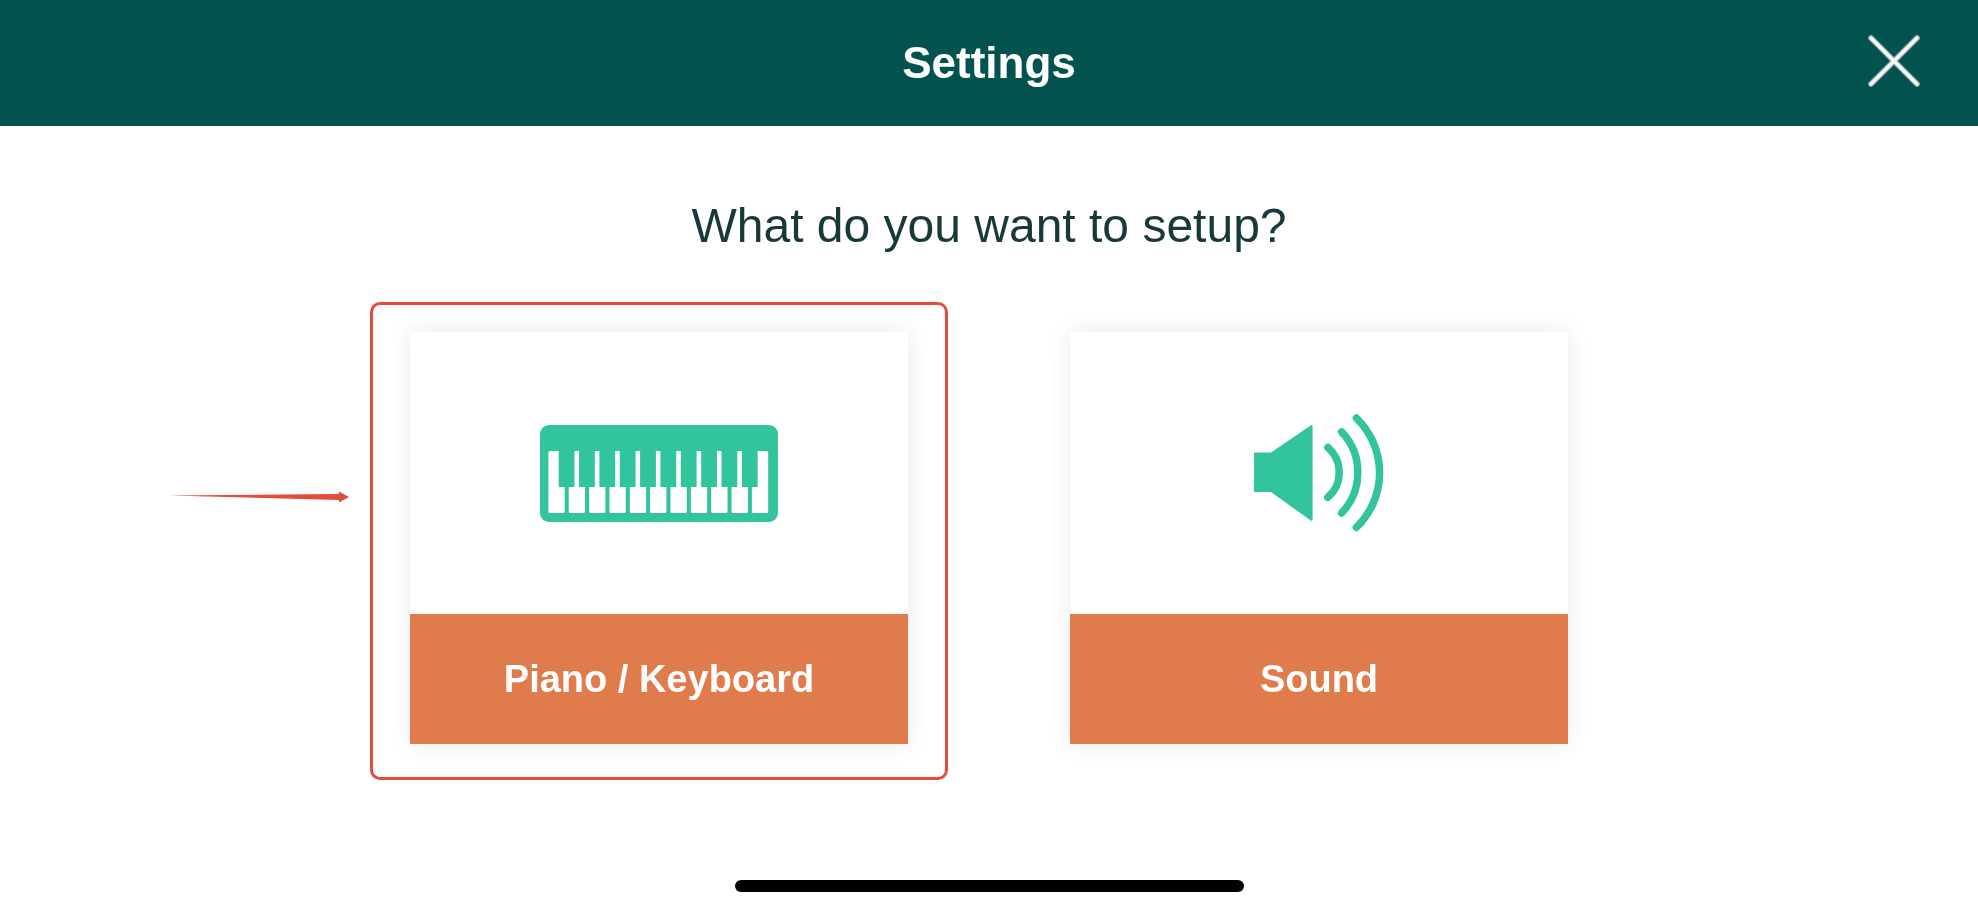 The width and height of the screenshot is (1978, 913). What do you see at coordinates (1319, 473) in the screenshot?
I see `speaker-icon` at bounding box center [1319, 473].